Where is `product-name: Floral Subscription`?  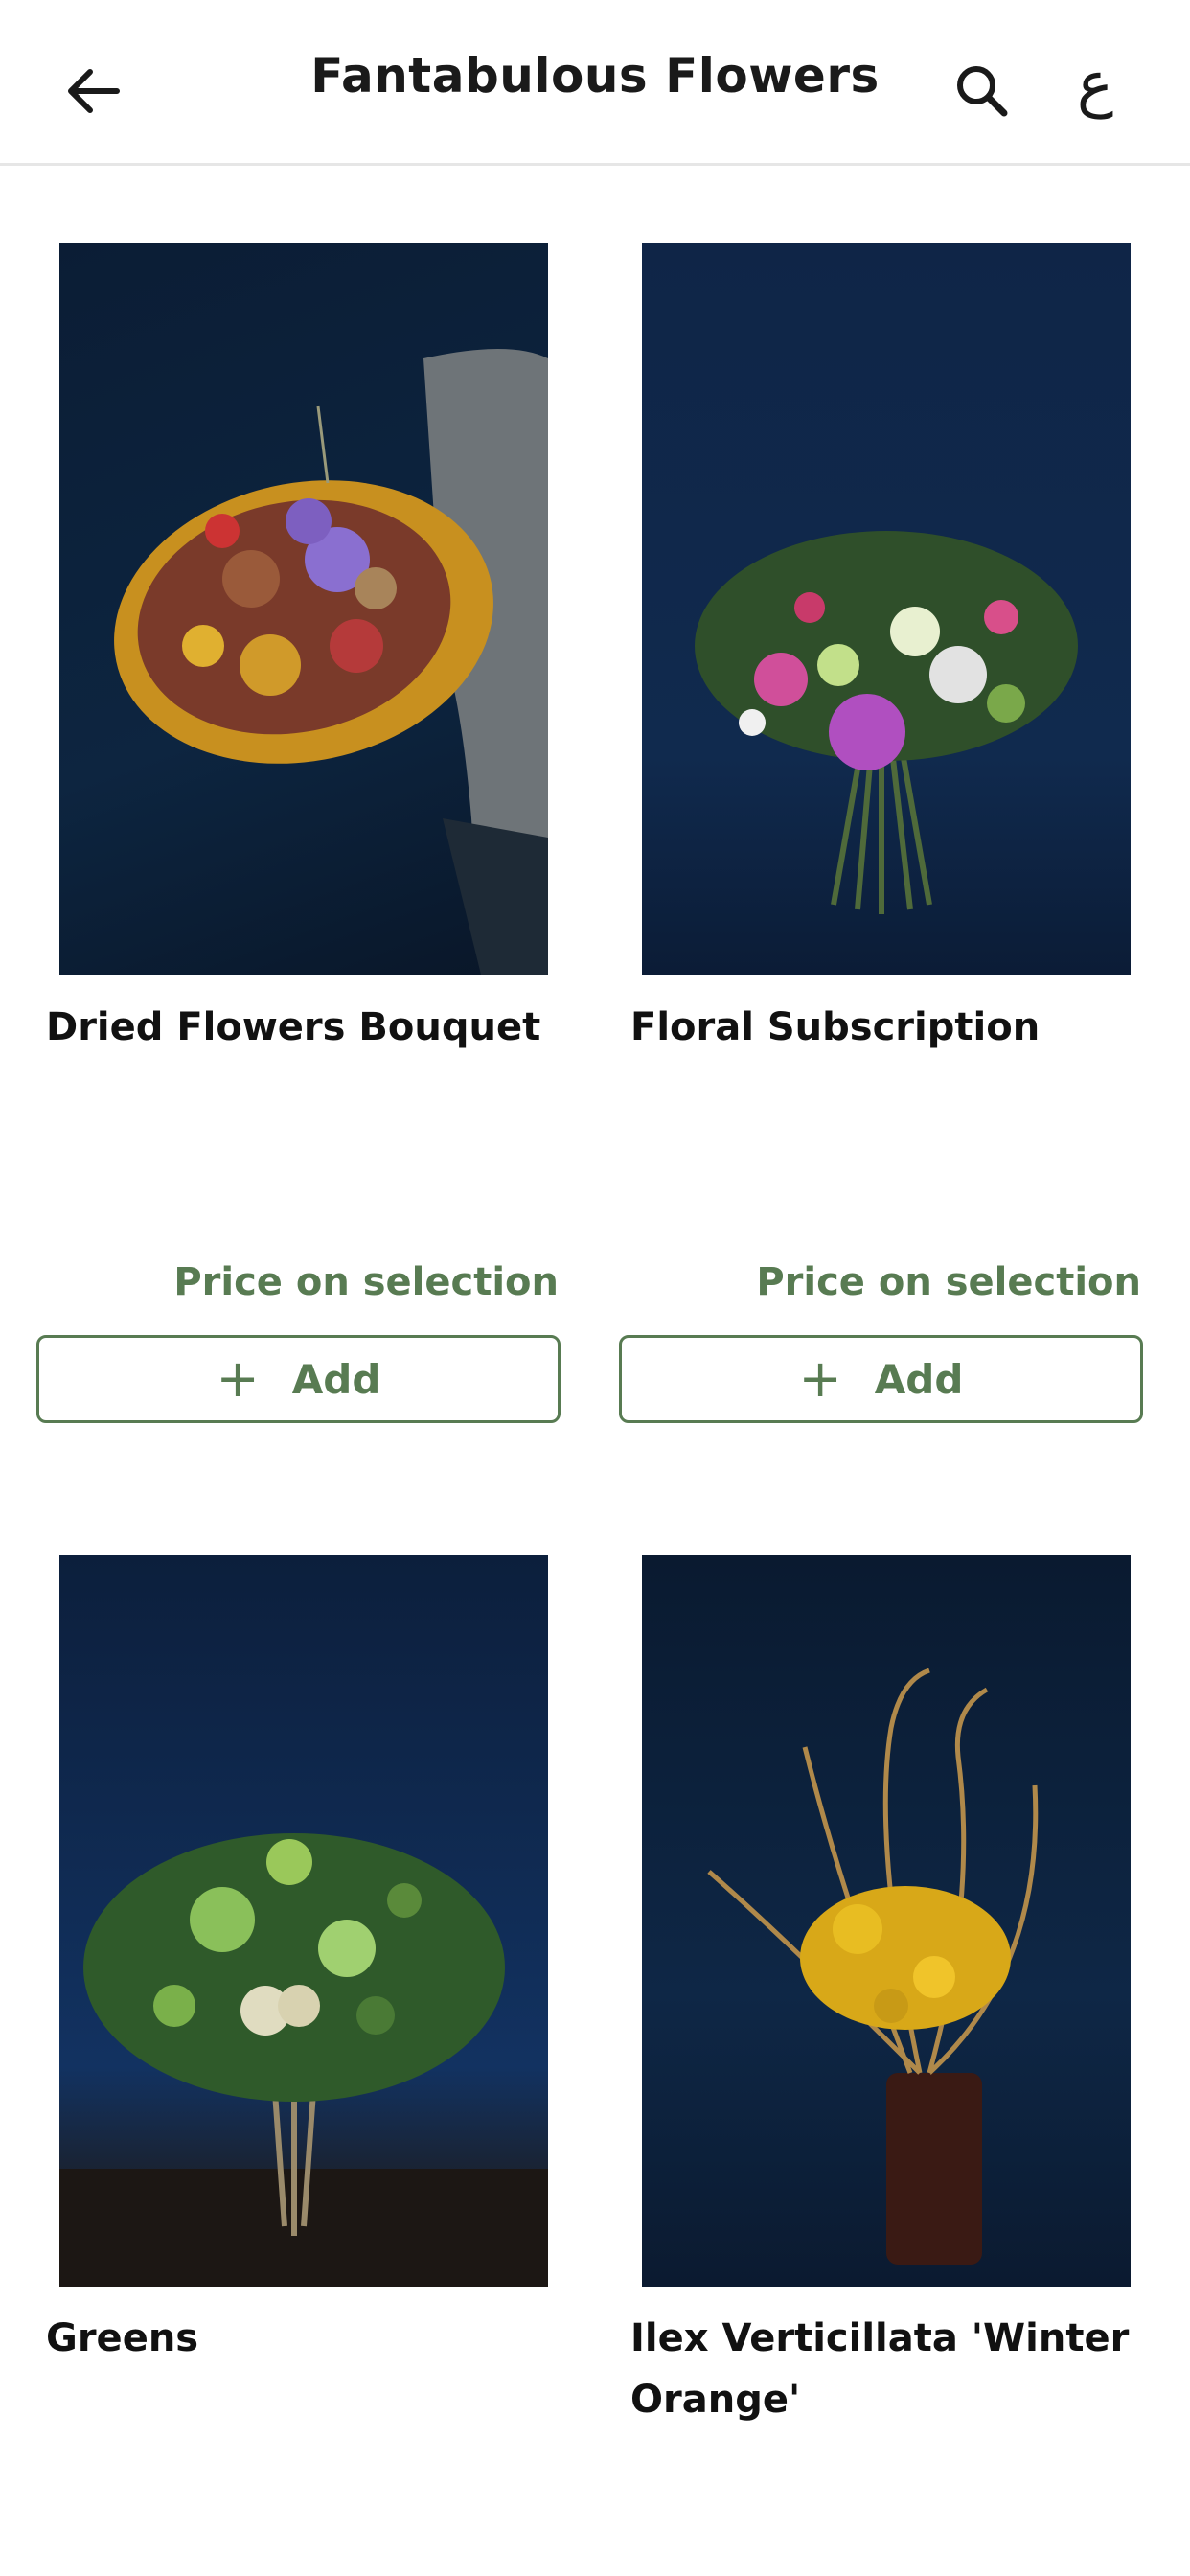
product-name: Floral Subscription is located at coordinates (899, 1027).